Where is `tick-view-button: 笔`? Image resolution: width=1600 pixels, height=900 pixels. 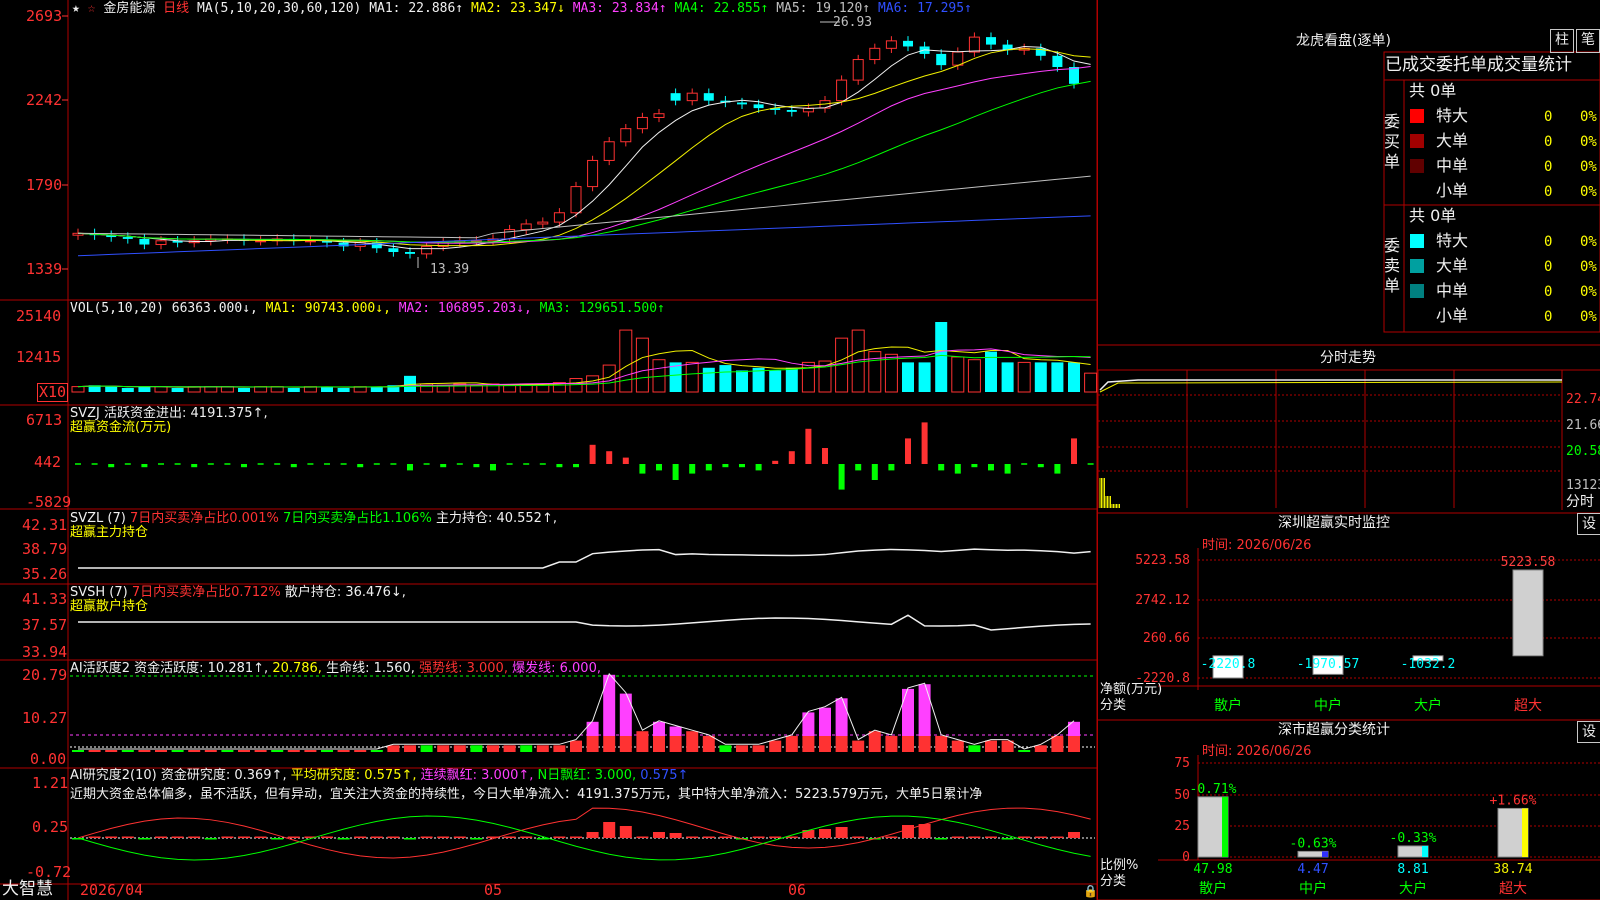 tick-view-button: 笔 is located at coordinates (1588, 41).